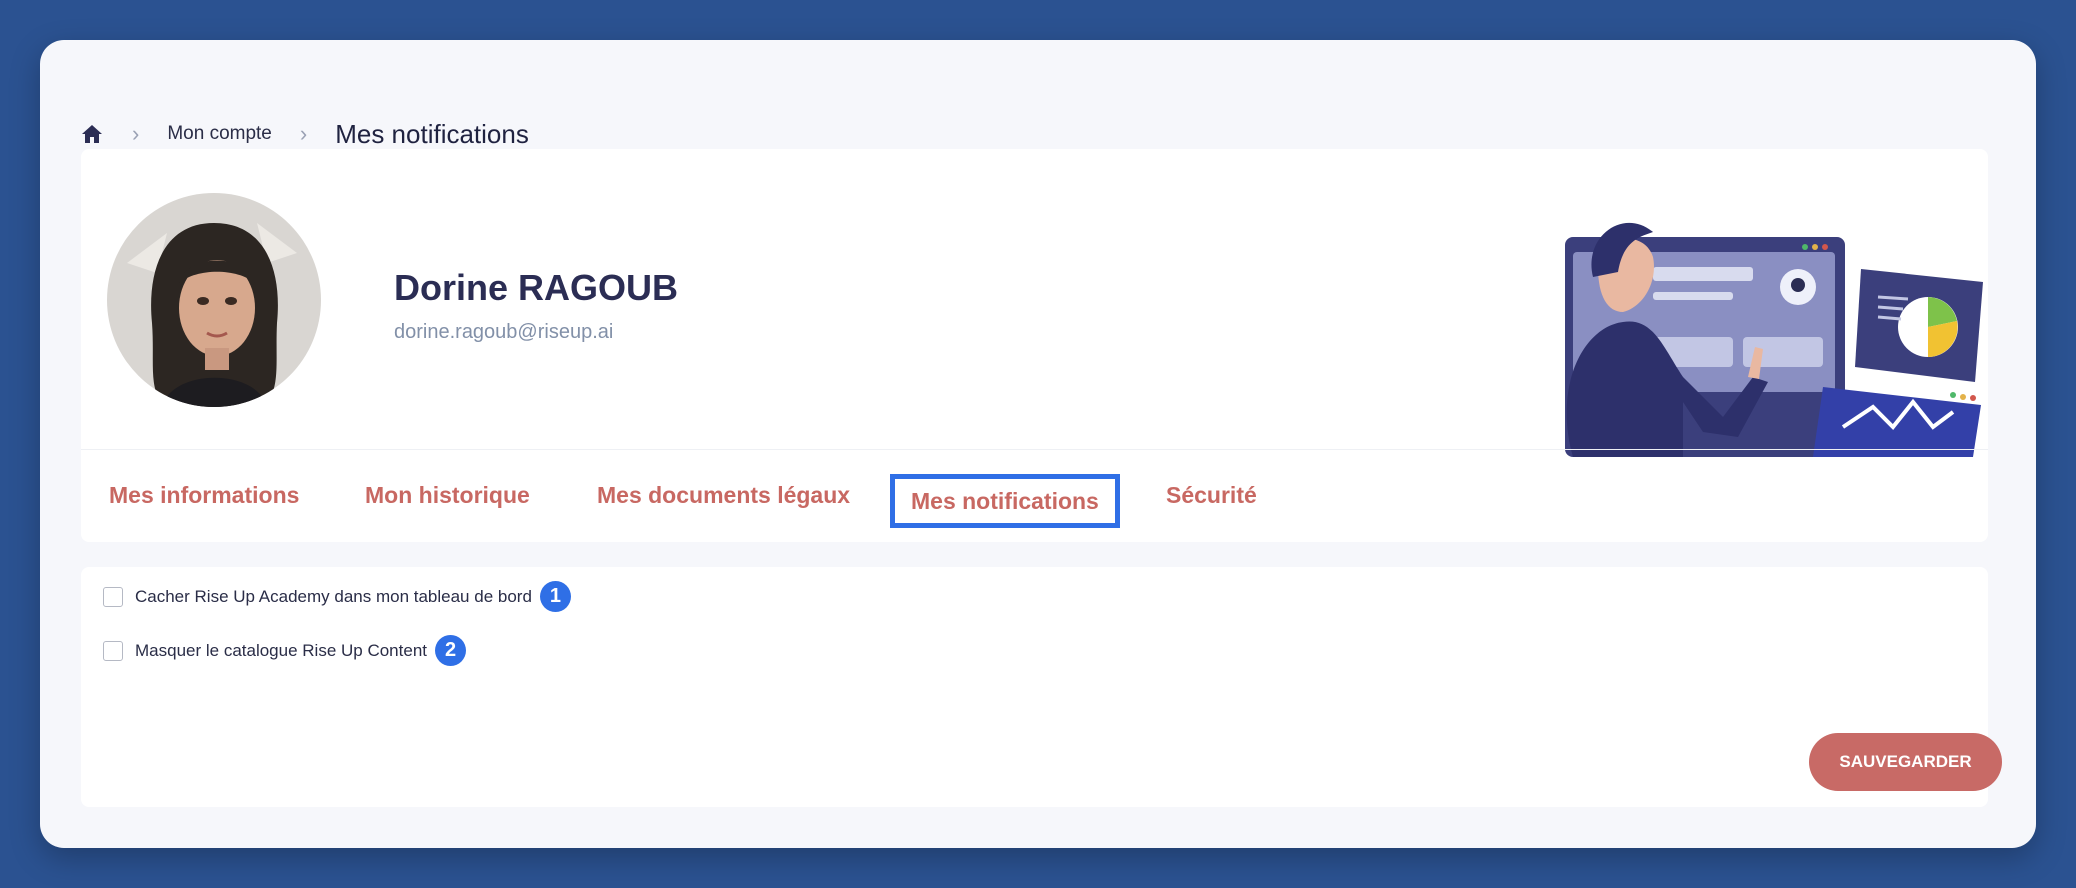  What do you see at coordinates (447, 495) in the screenshot?
I see `tab-mon-historique: Mon historique` at bounding box center [447, 495].